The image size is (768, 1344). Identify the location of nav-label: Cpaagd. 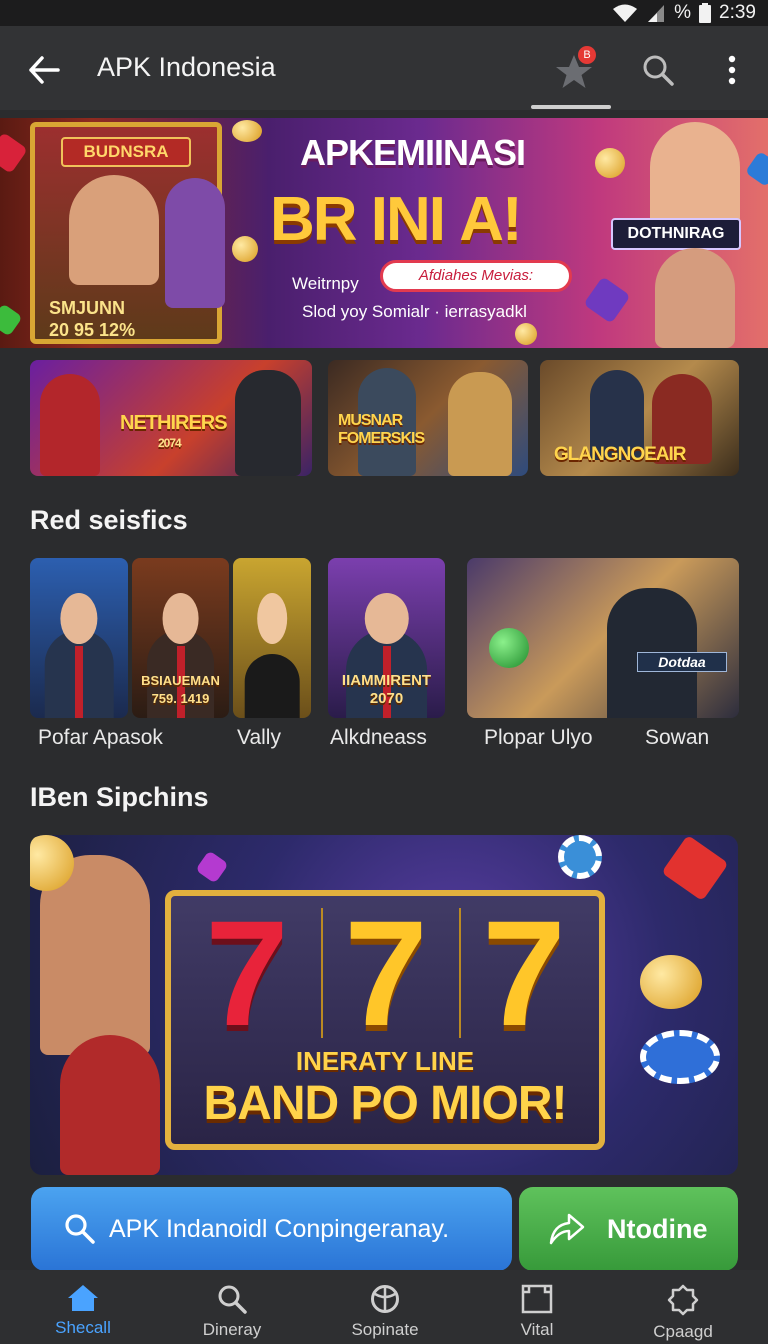
(683, 1331).